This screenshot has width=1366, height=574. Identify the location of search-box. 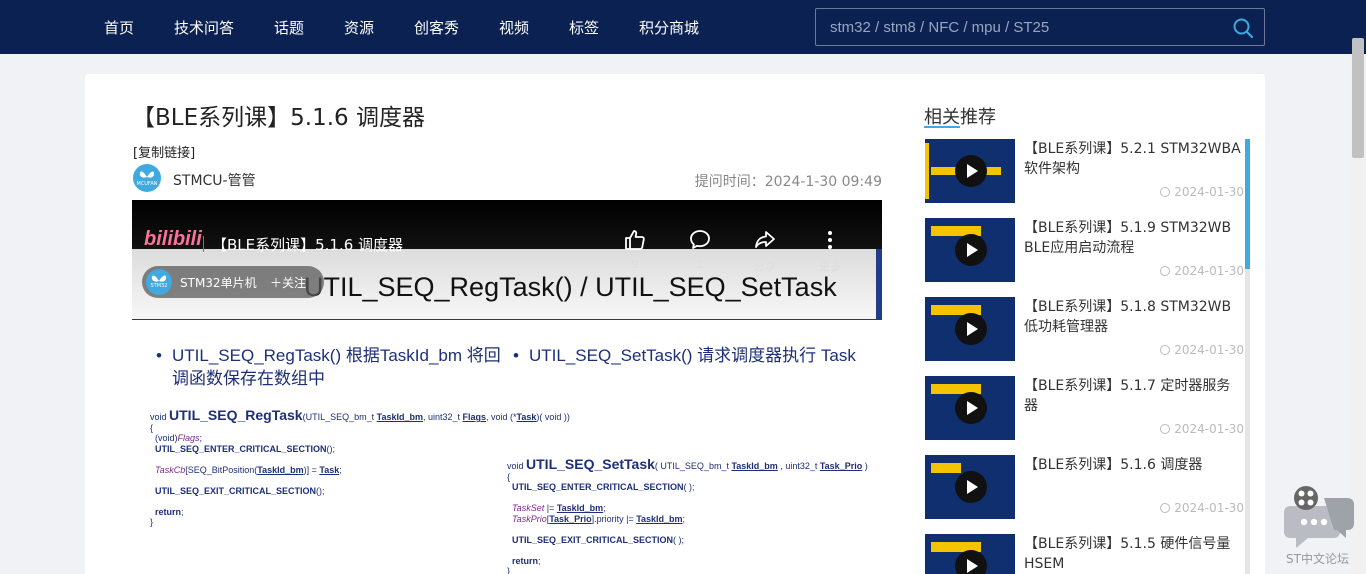
(1040, 27).